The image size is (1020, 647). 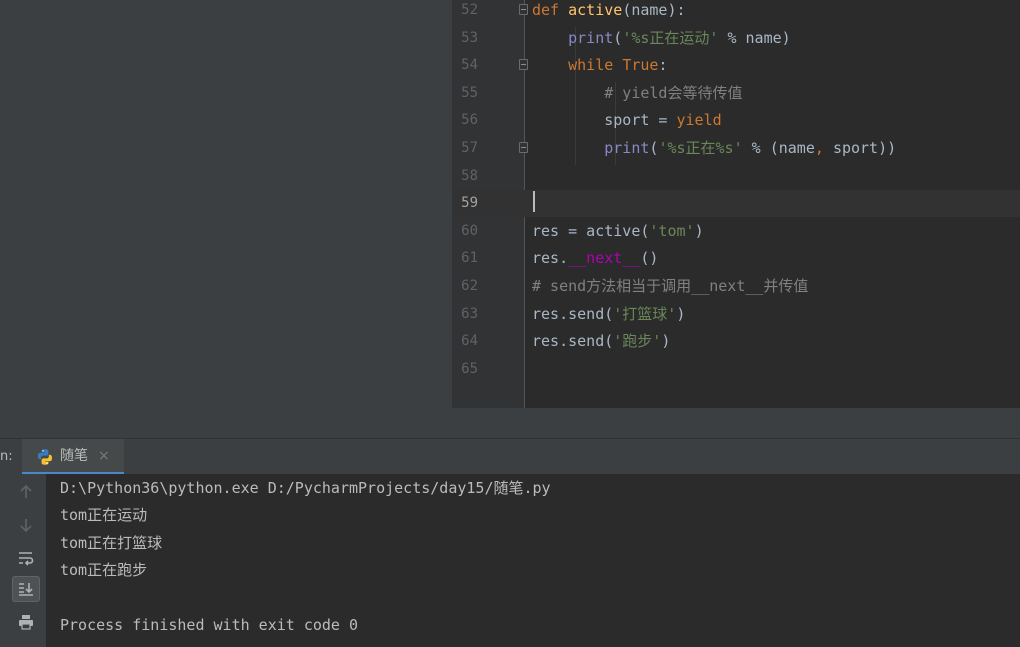 What do you see at coordinates (469, 258) in the screenshot?
I see `line-number: 61` at bounding box center [469, 258].